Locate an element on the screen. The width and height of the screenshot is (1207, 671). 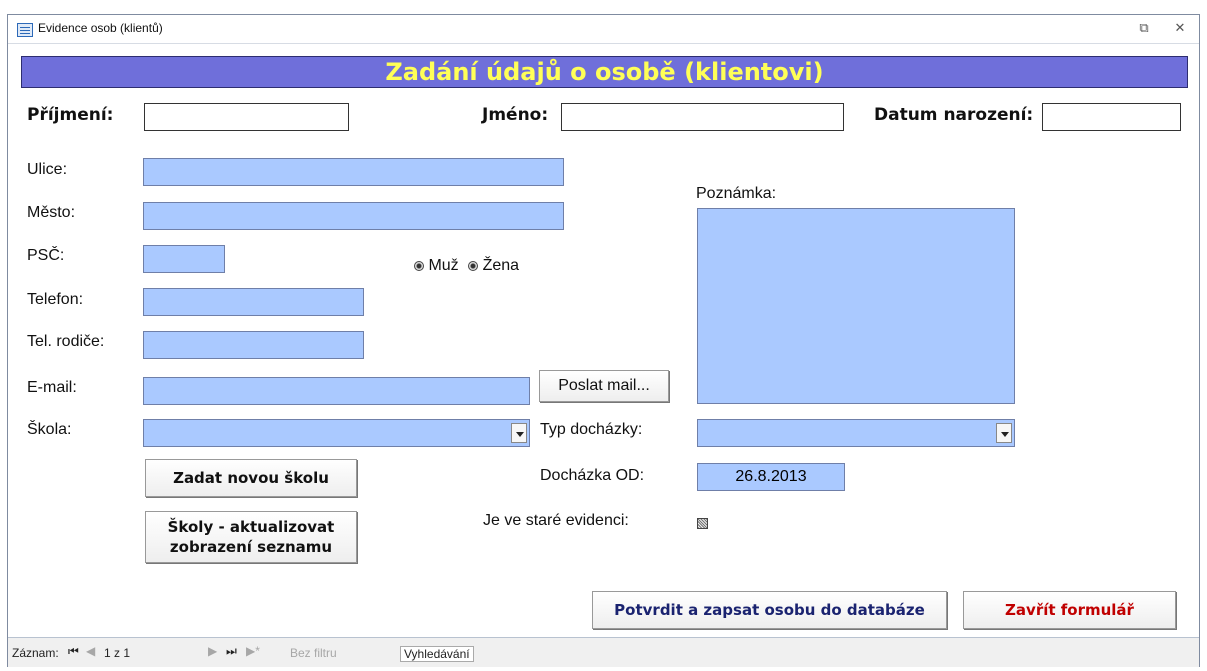
first-record-icon: ⏮ is located at coordinates (73, 651).